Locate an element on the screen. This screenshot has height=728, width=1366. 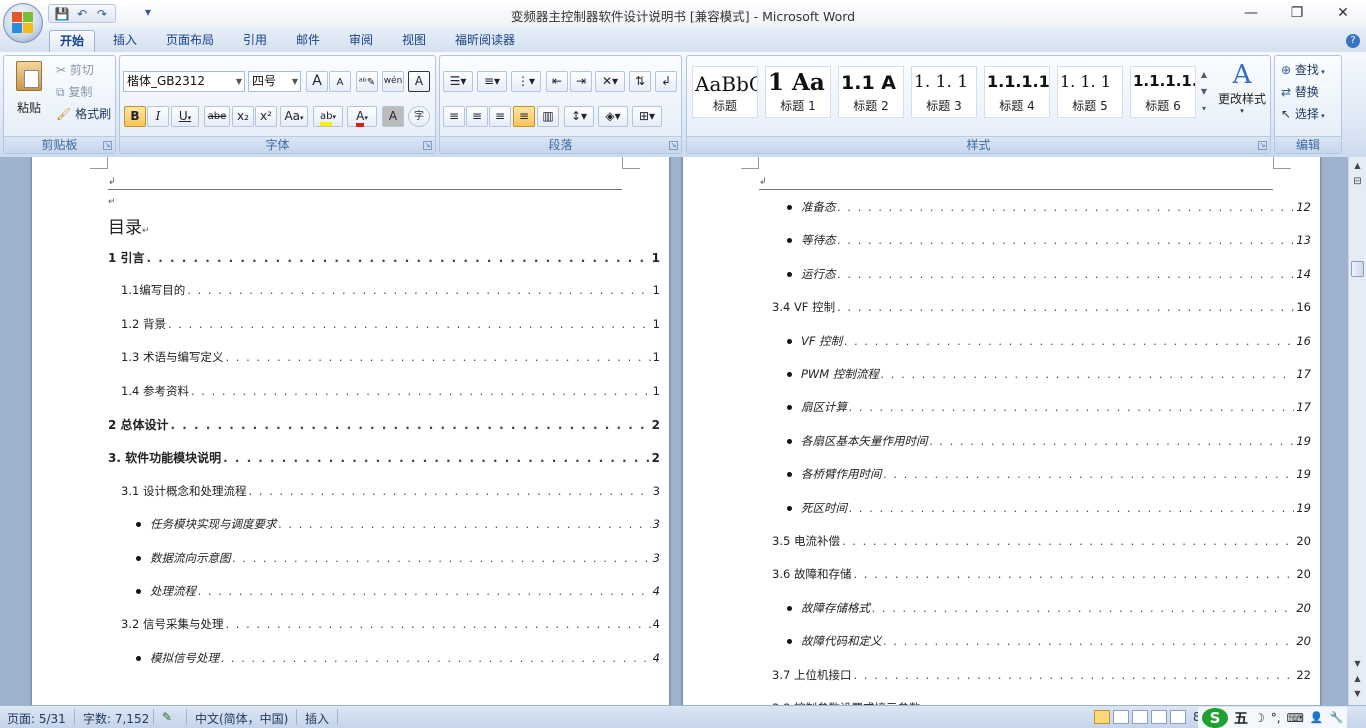
chinese-layout-button: ✕▾ is located at coordinates (610, 81).